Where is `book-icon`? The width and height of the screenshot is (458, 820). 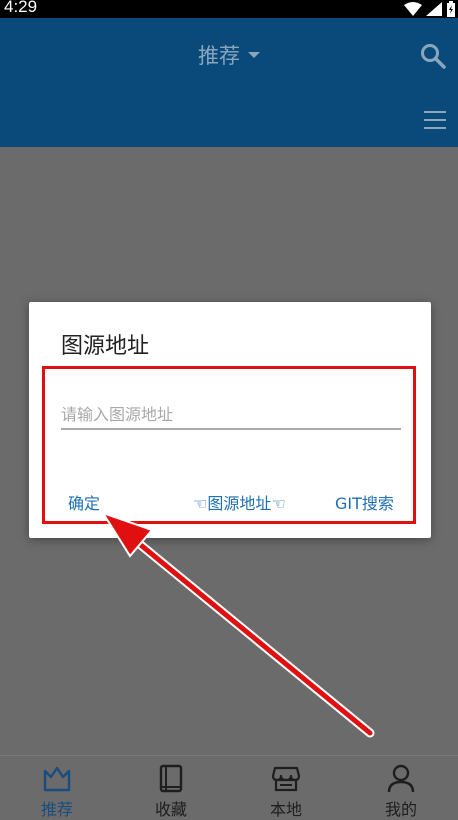 book-icon is located at coordinates (171, 778).